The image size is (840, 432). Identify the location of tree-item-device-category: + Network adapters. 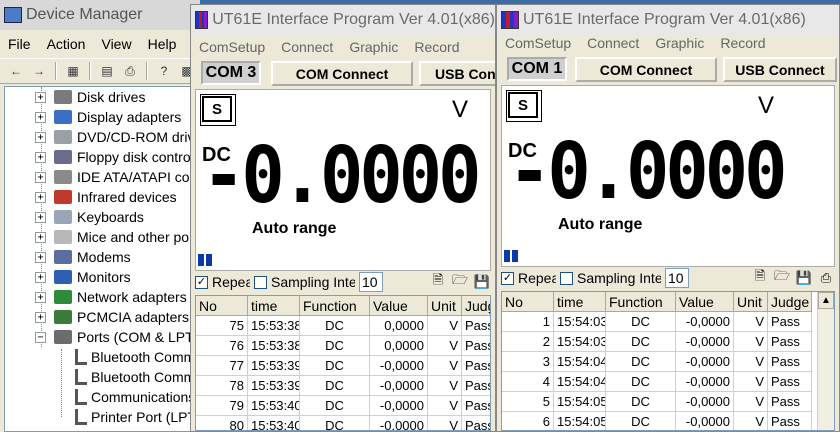
(111, 297).